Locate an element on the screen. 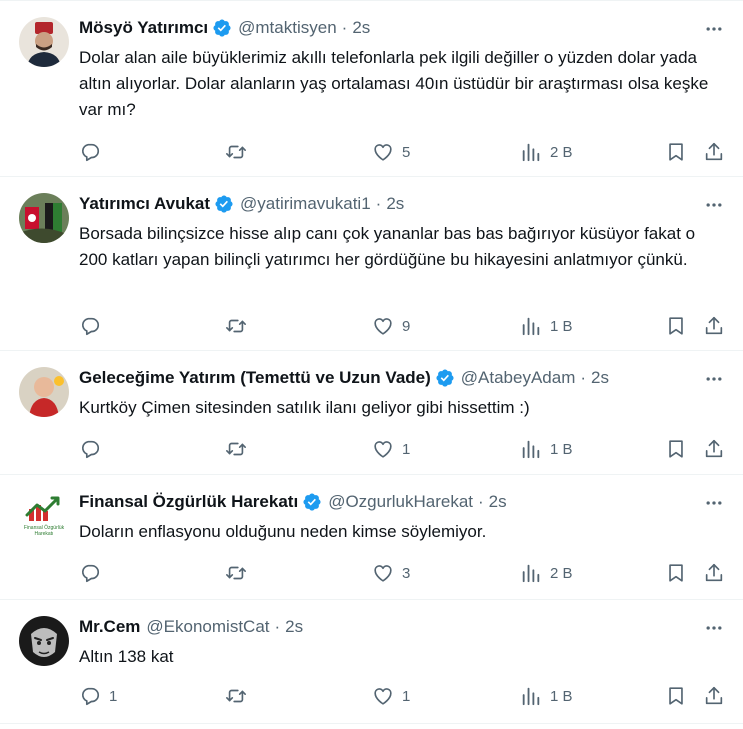  like-count: 3 is located at coordinates (406, 573).